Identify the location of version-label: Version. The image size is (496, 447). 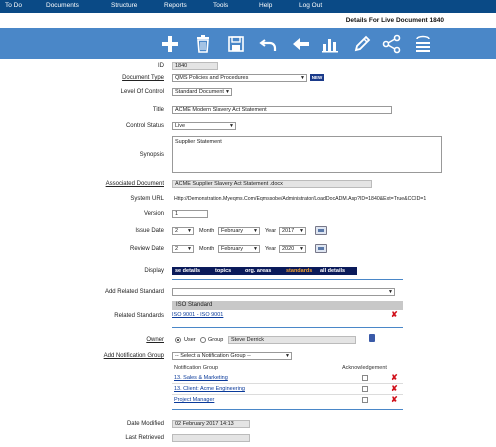
(153, 214).